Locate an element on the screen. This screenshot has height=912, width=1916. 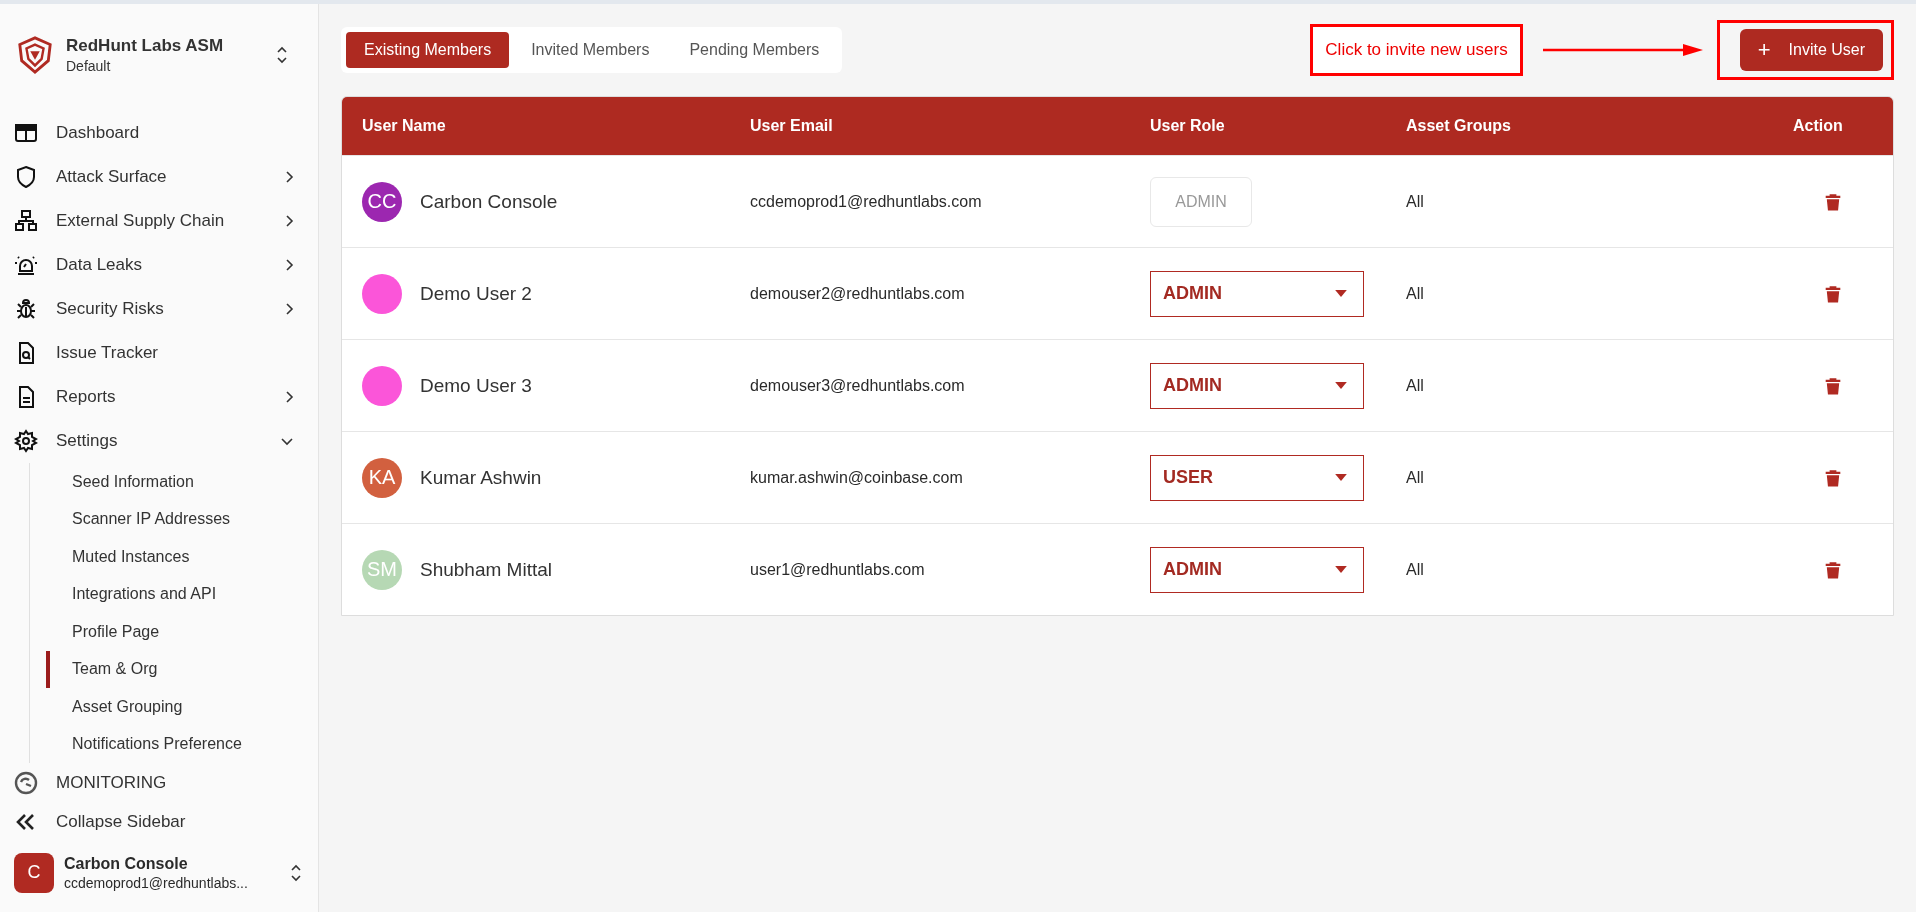
user-email: user1@redhuntlabs.com is located at coordinates (837, 569).